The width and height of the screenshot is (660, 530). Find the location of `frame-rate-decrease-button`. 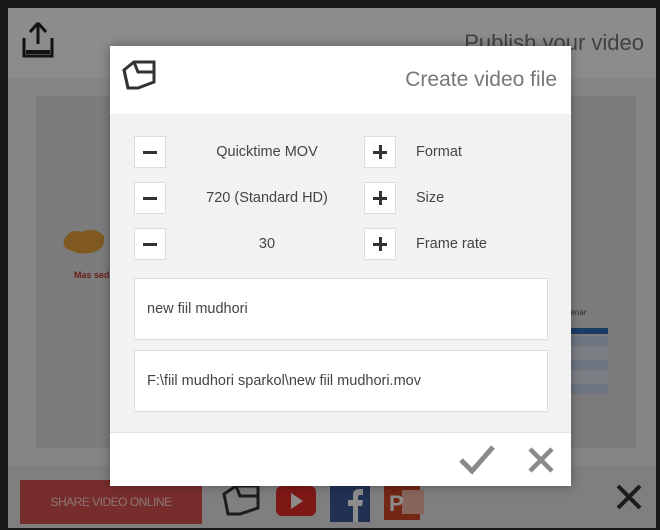

frame-rate-decrease-button is located at coordinates (150, 244).